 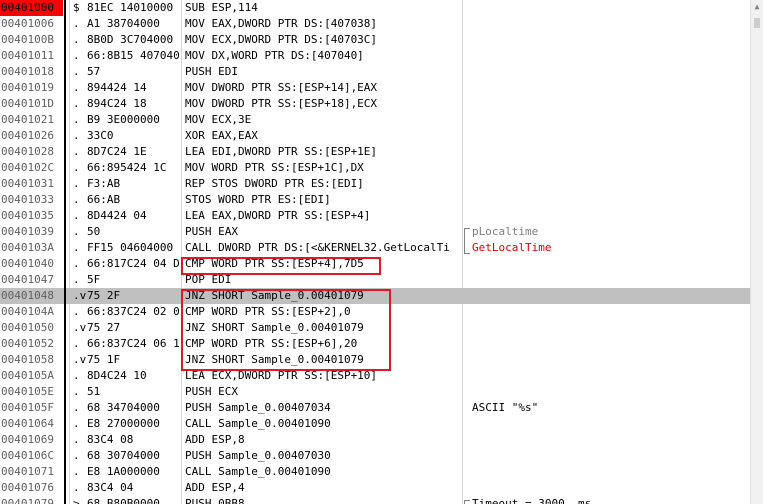 What do you see at coordinates (123, 455) in the screenshot?
I see `hex-dump-cell: 68 30704000` at bounding box center [123, 455].